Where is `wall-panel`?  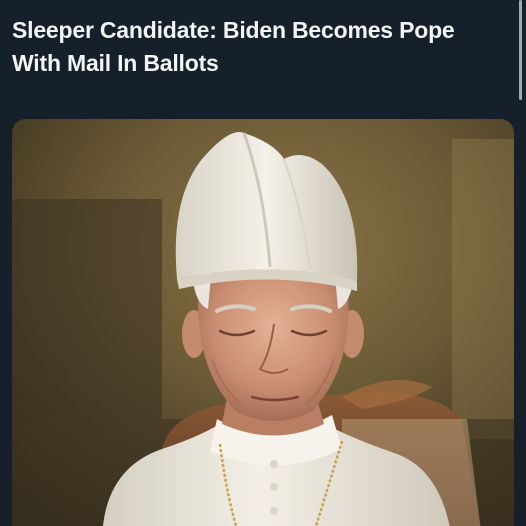
wall-panel is located at coordinates (483, 289).